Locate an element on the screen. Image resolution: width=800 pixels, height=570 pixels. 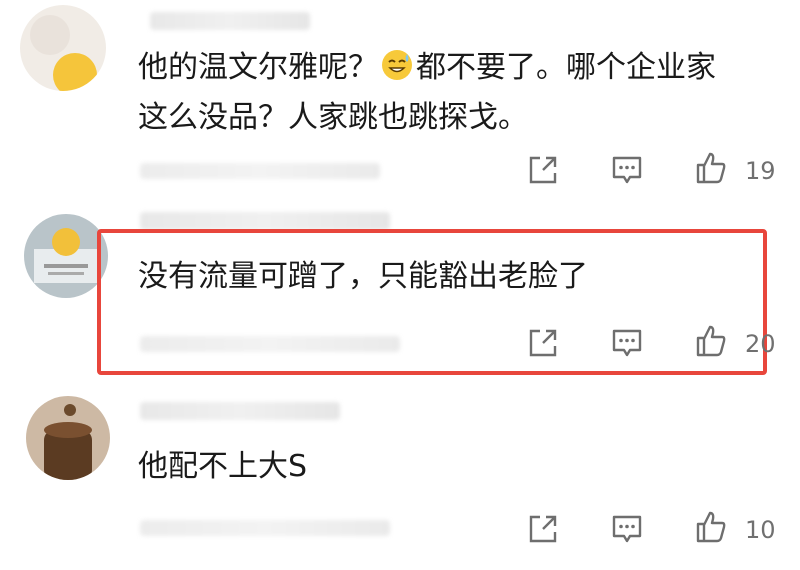
comment-text: 没有流量可蹭了，只能豁出老脸了 is located at coordinates (363, 276).